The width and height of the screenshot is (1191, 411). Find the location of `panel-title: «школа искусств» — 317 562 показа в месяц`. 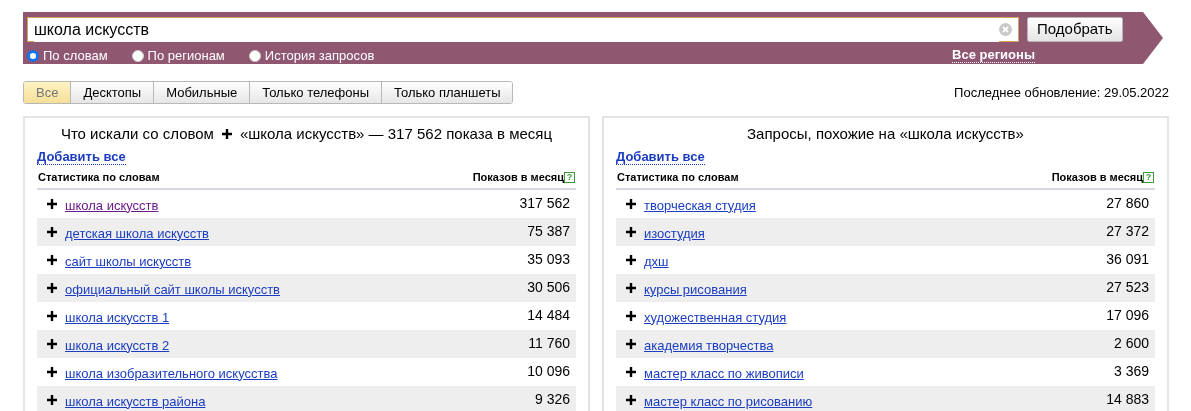

panel-title: «школа искусств» — 317 562 показа в месяц is located at coordinates (396, 134).